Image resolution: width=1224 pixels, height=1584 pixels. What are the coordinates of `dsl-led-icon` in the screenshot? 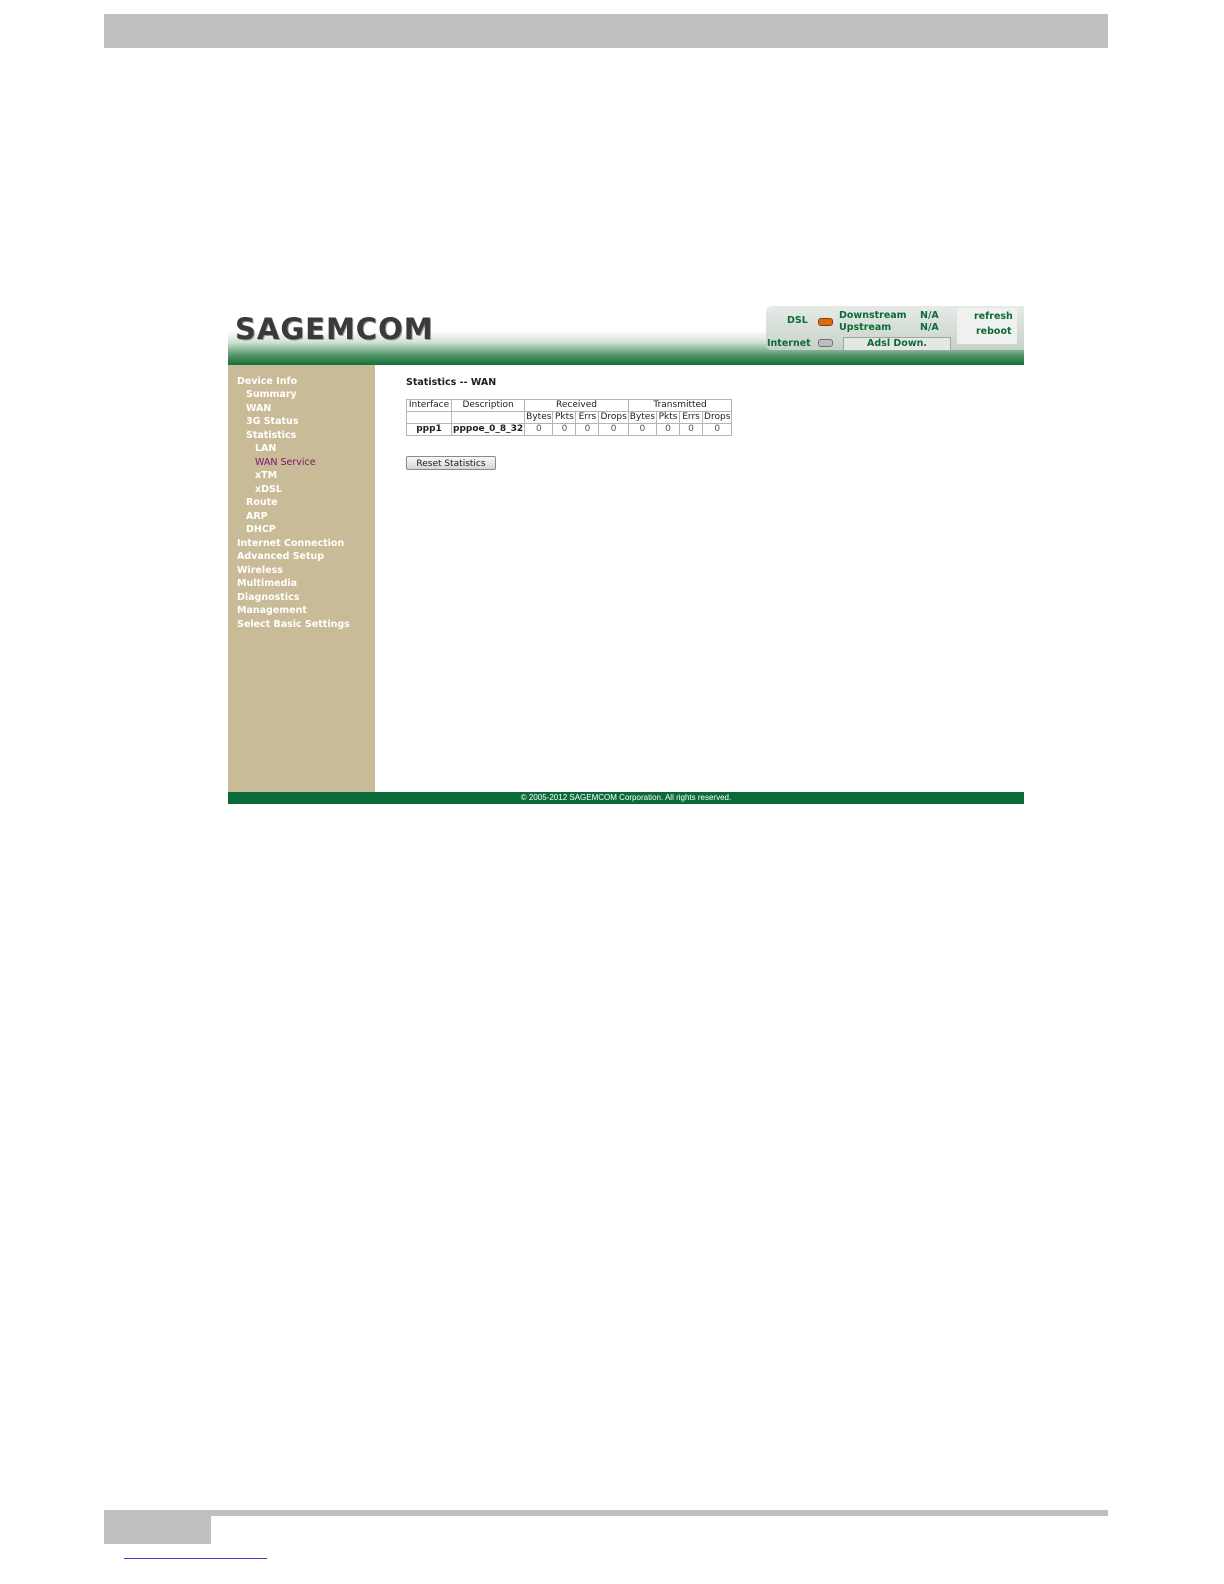 It's located at (825, 322).